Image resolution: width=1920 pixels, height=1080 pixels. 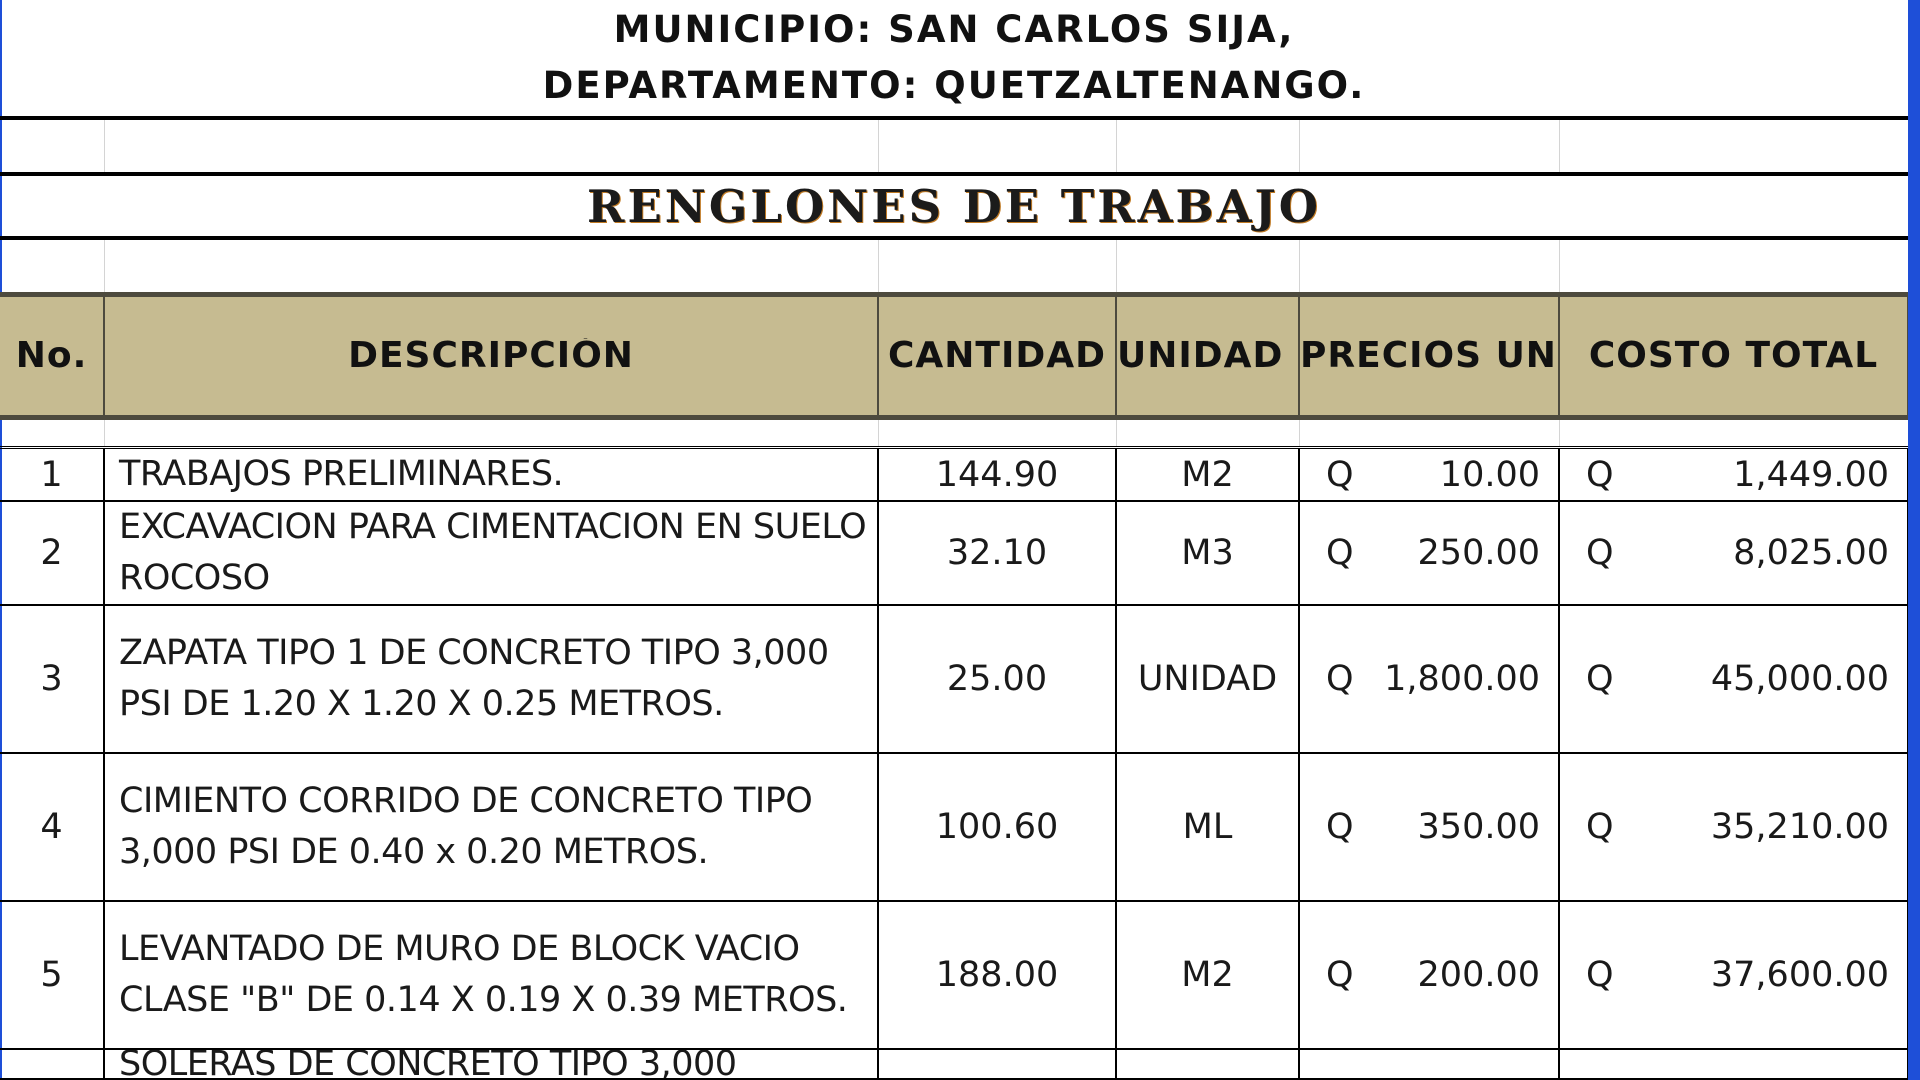 What do you see at coordinates (1462, 679) in the screenshot?
I see `precio-value: 1,800.00` at bounding box center [1462, 679].